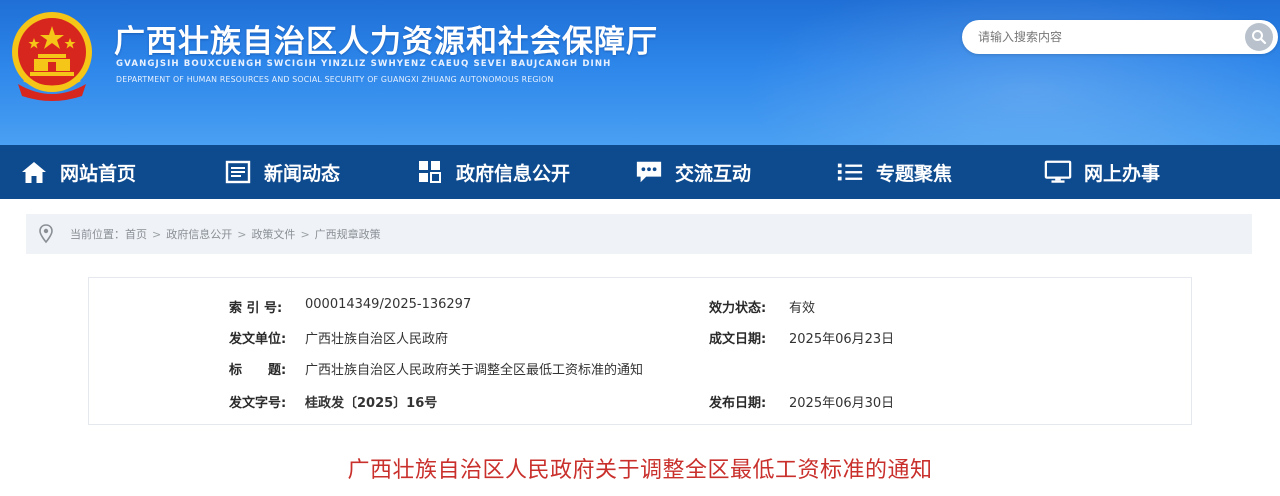 This screenshot has height=496, width=1280. I want to click on breadcrumb-guangxi-regulations: 广西规章政策, so click(348, 234).